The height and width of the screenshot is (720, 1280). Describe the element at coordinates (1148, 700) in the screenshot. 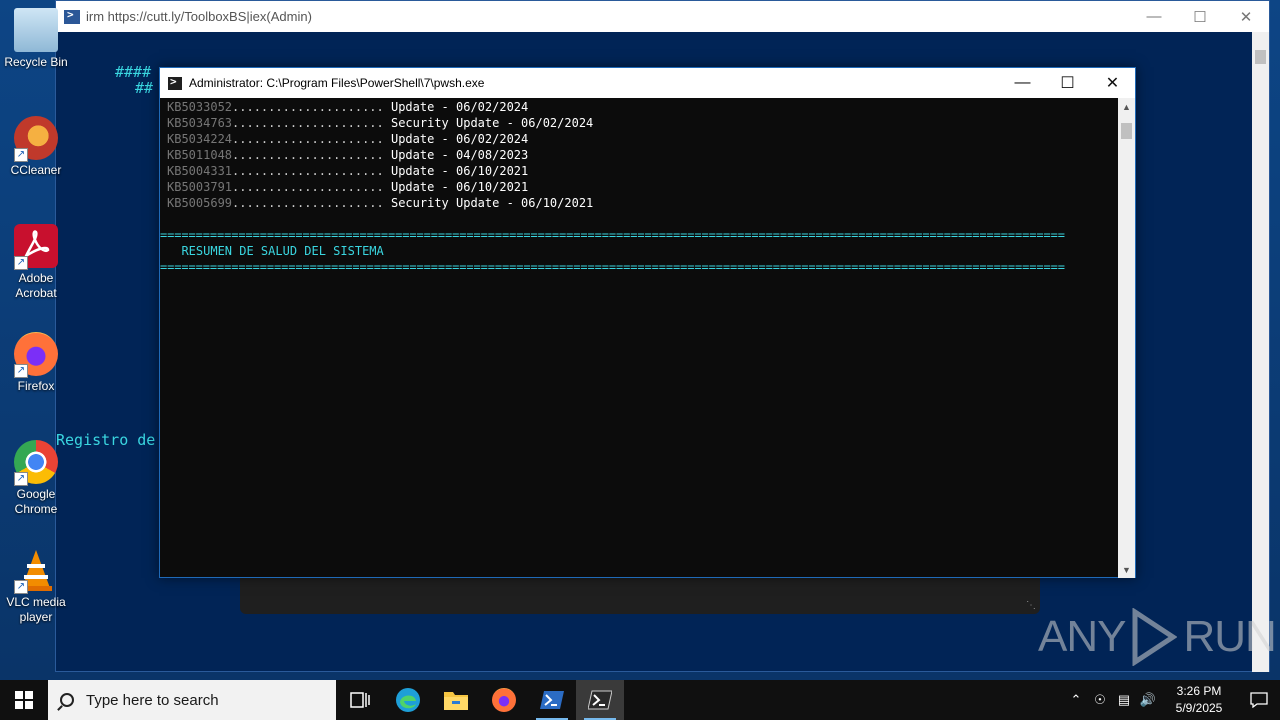

I see `volume-icon: 🔊` at that location.